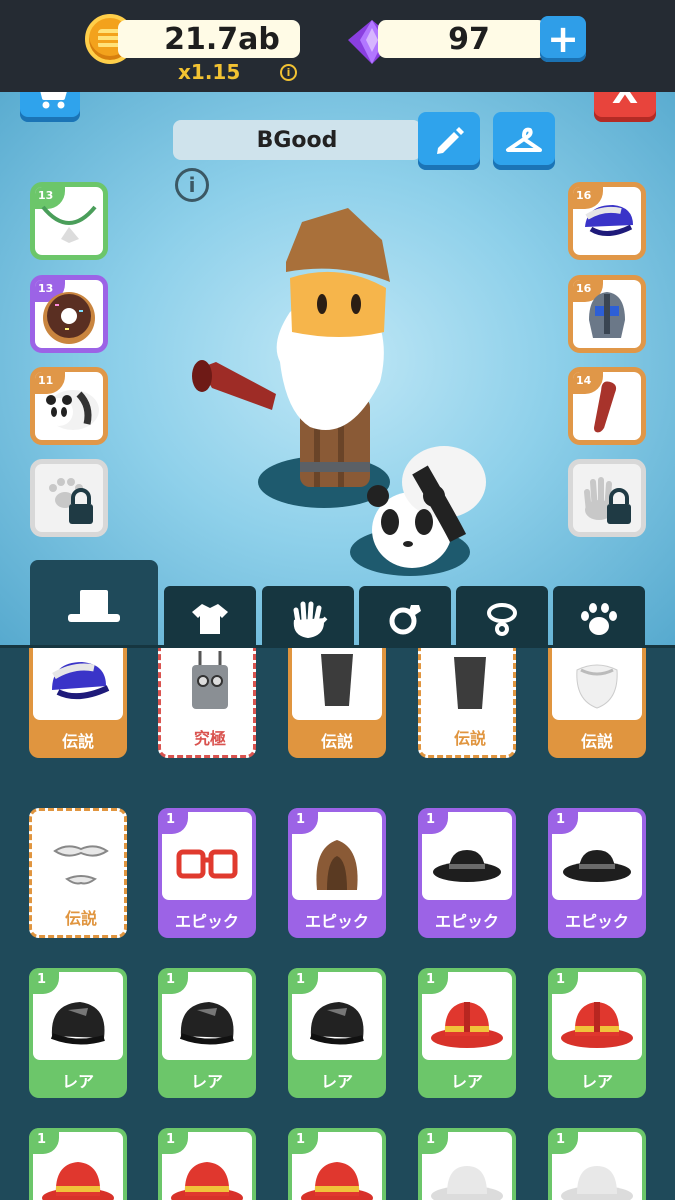 The image size is (675, 1200). Describe the element at coordinates (462, 39) in the screenshot. I see `gem-balance: 97` at that location.